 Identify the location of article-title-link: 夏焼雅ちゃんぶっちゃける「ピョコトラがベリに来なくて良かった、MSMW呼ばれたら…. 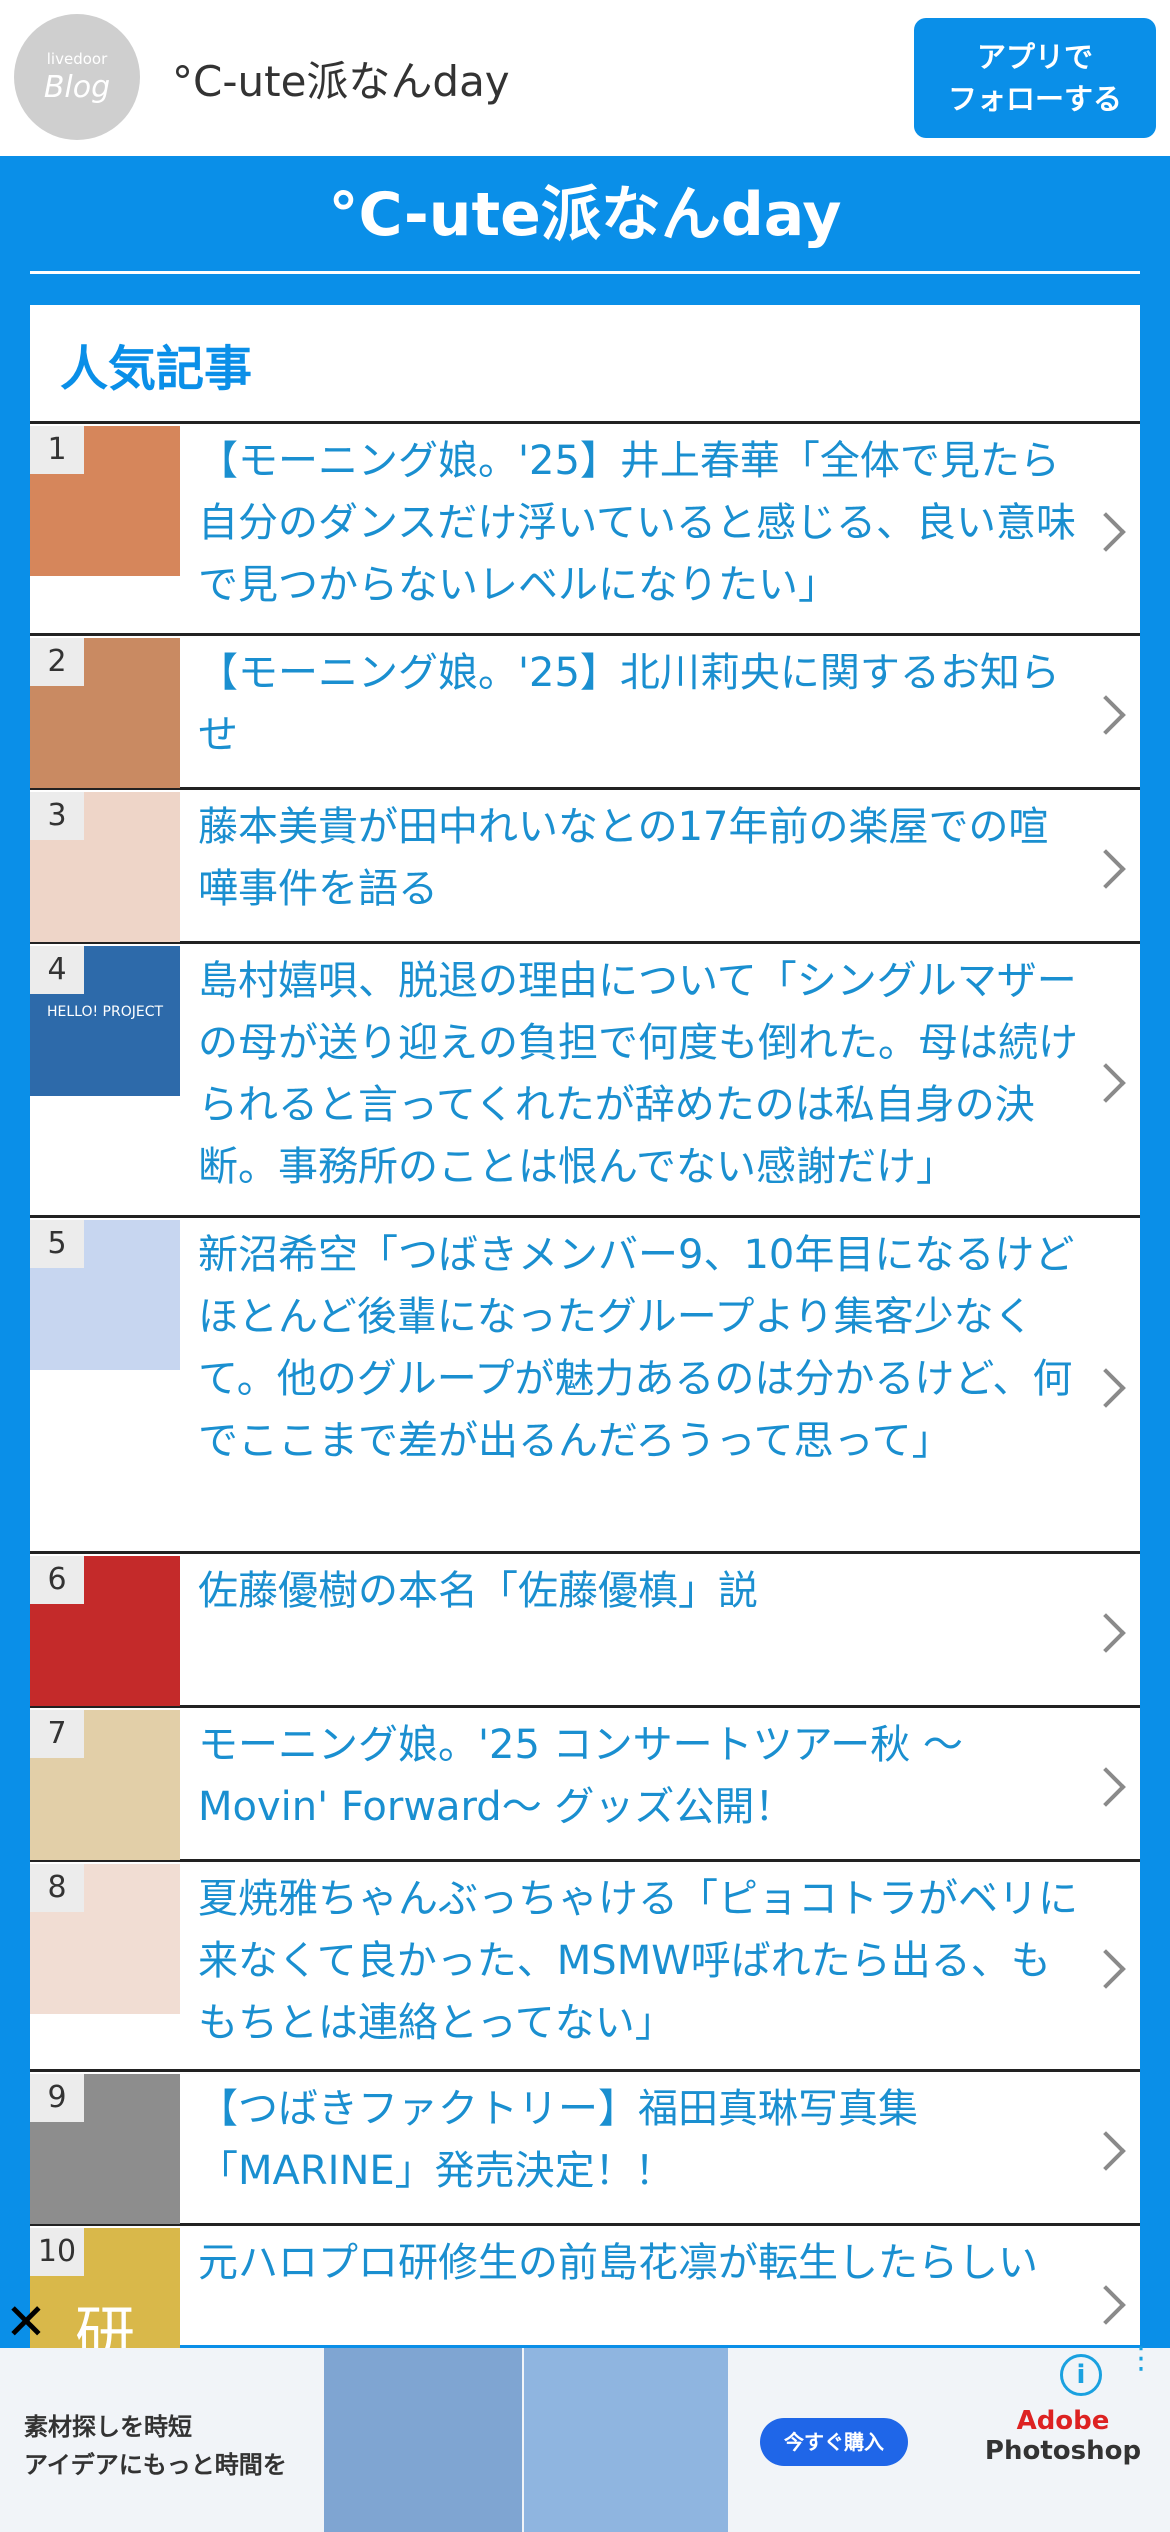
(643, 1961).